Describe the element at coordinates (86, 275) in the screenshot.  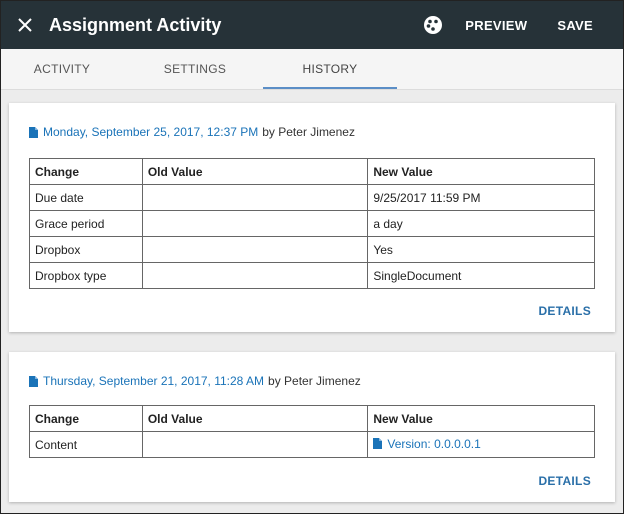
I see `change-cell: Dropbox type` at that location.